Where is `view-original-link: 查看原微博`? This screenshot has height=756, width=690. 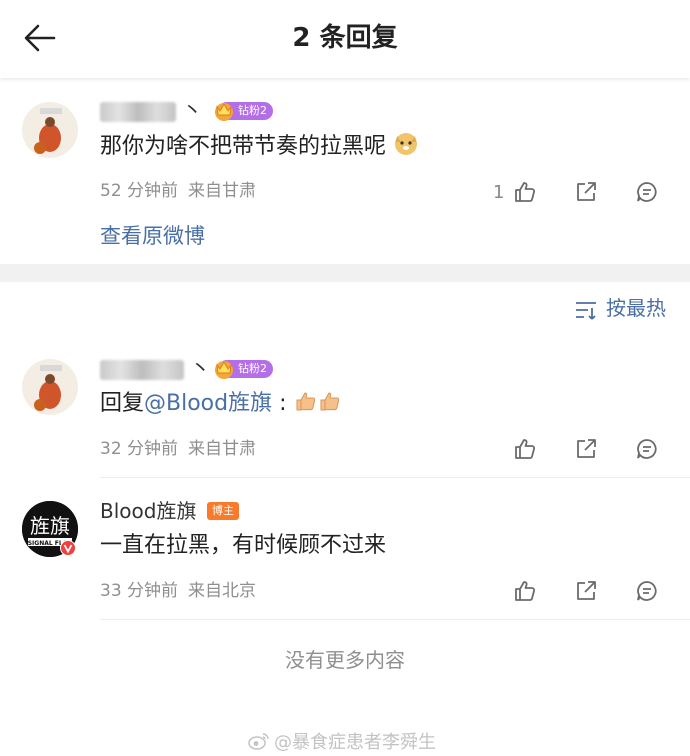 view-original-link: 查看原微博 is located at coordinates (152, 236).